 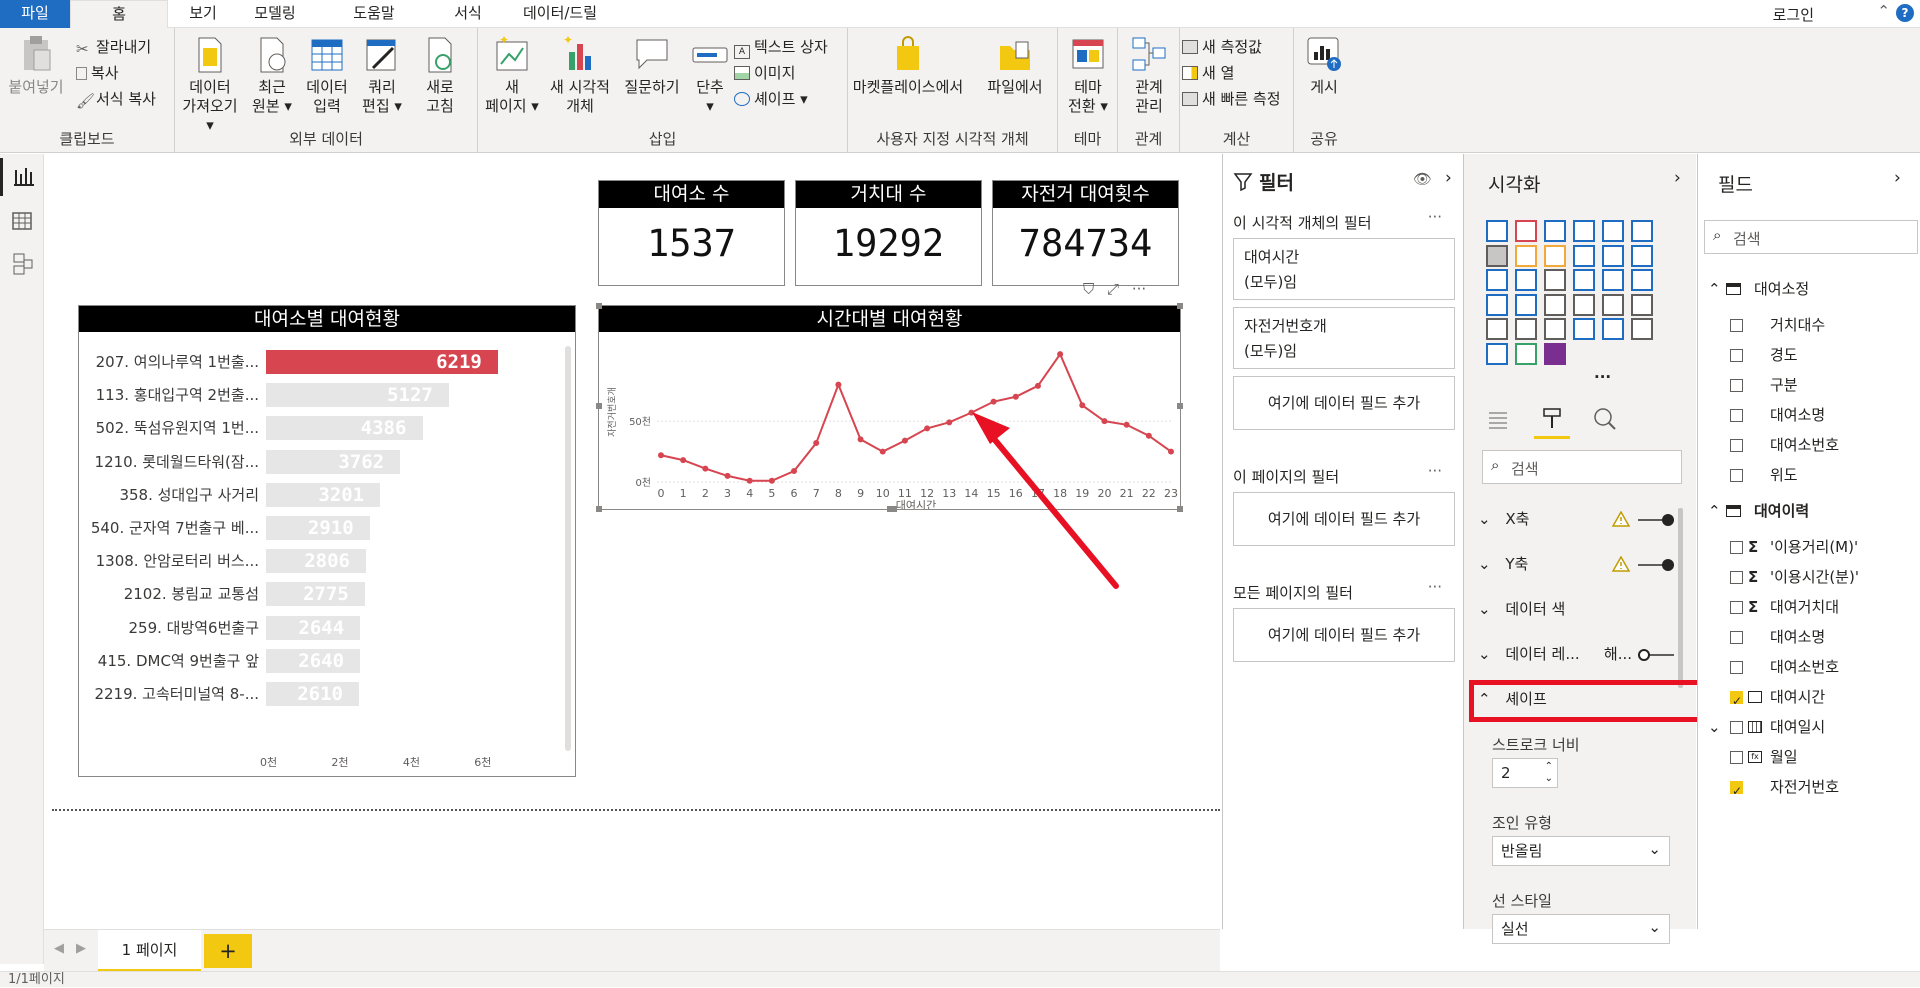 What do you see at coordinates (1897, 178) in the screenshot?
I see `chevron-right-icon: ›` at bounding box center [1897, 178].